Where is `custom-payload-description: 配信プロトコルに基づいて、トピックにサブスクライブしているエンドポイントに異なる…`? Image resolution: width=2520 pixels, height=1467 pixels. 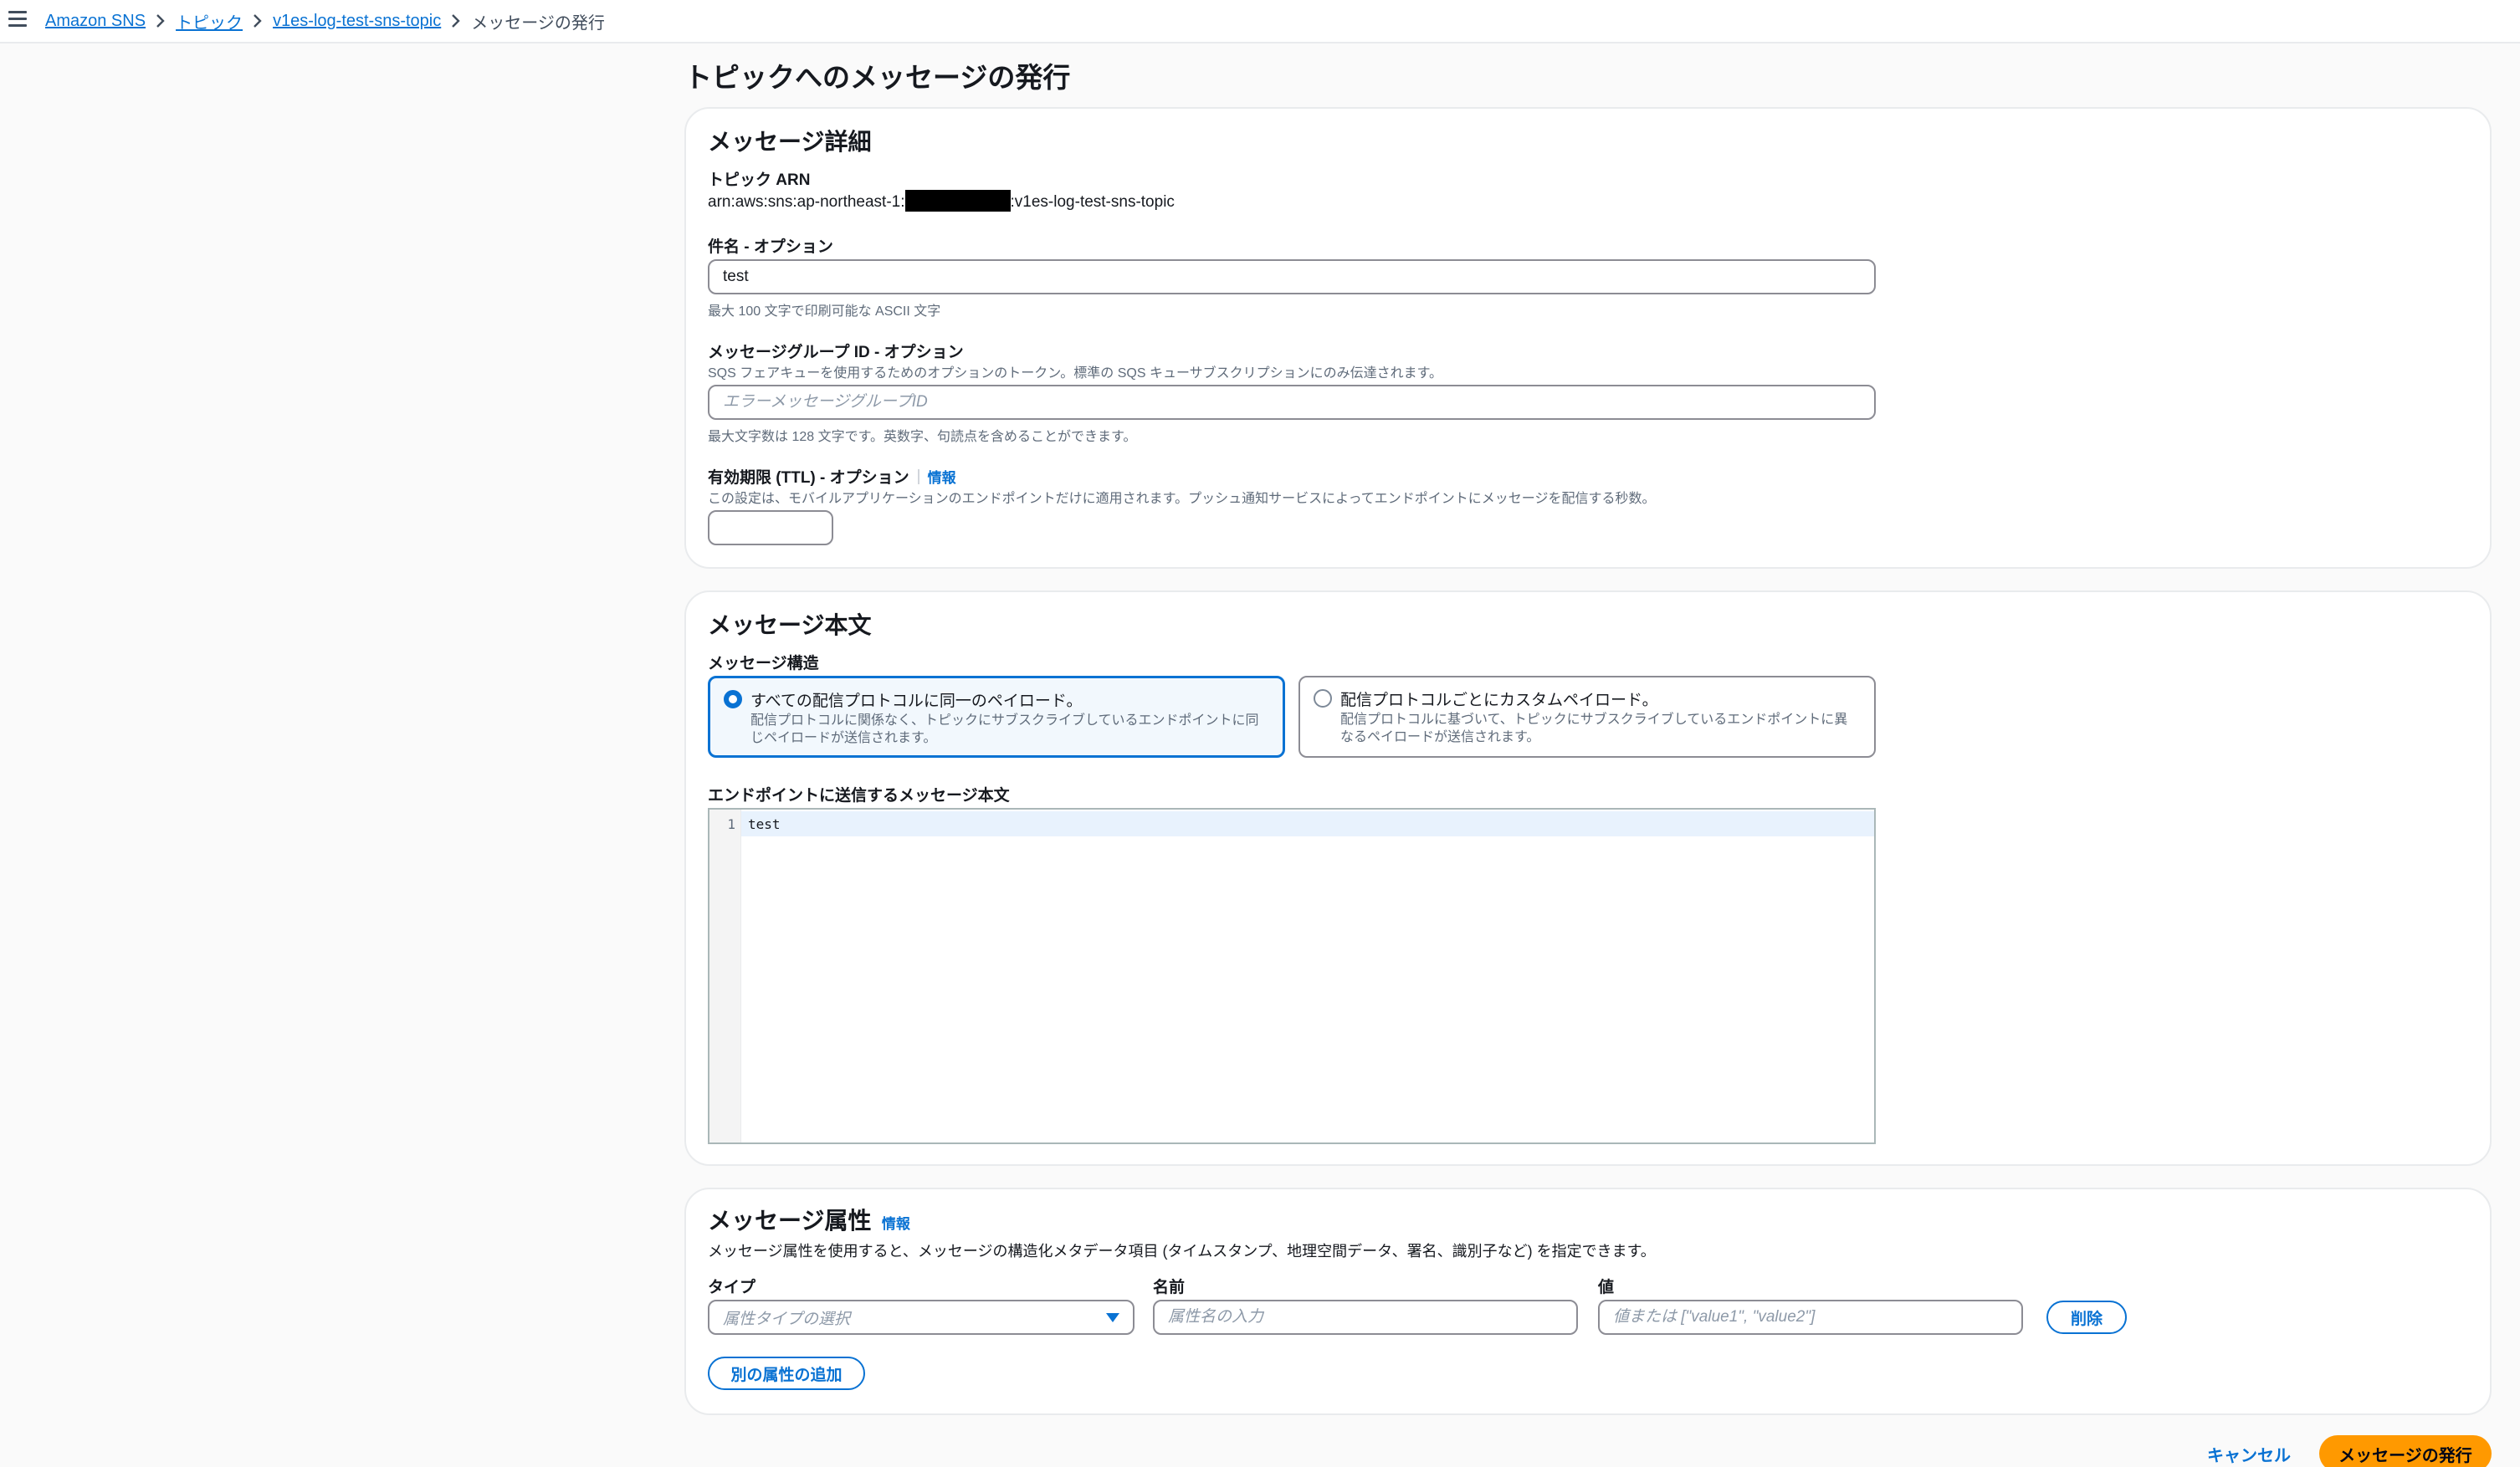
custom-payload-description: 配信プロトコルに基づいて、トピックにサブスクライブしているエンドポイントに異なる… is located at coordinates (1594, 728).